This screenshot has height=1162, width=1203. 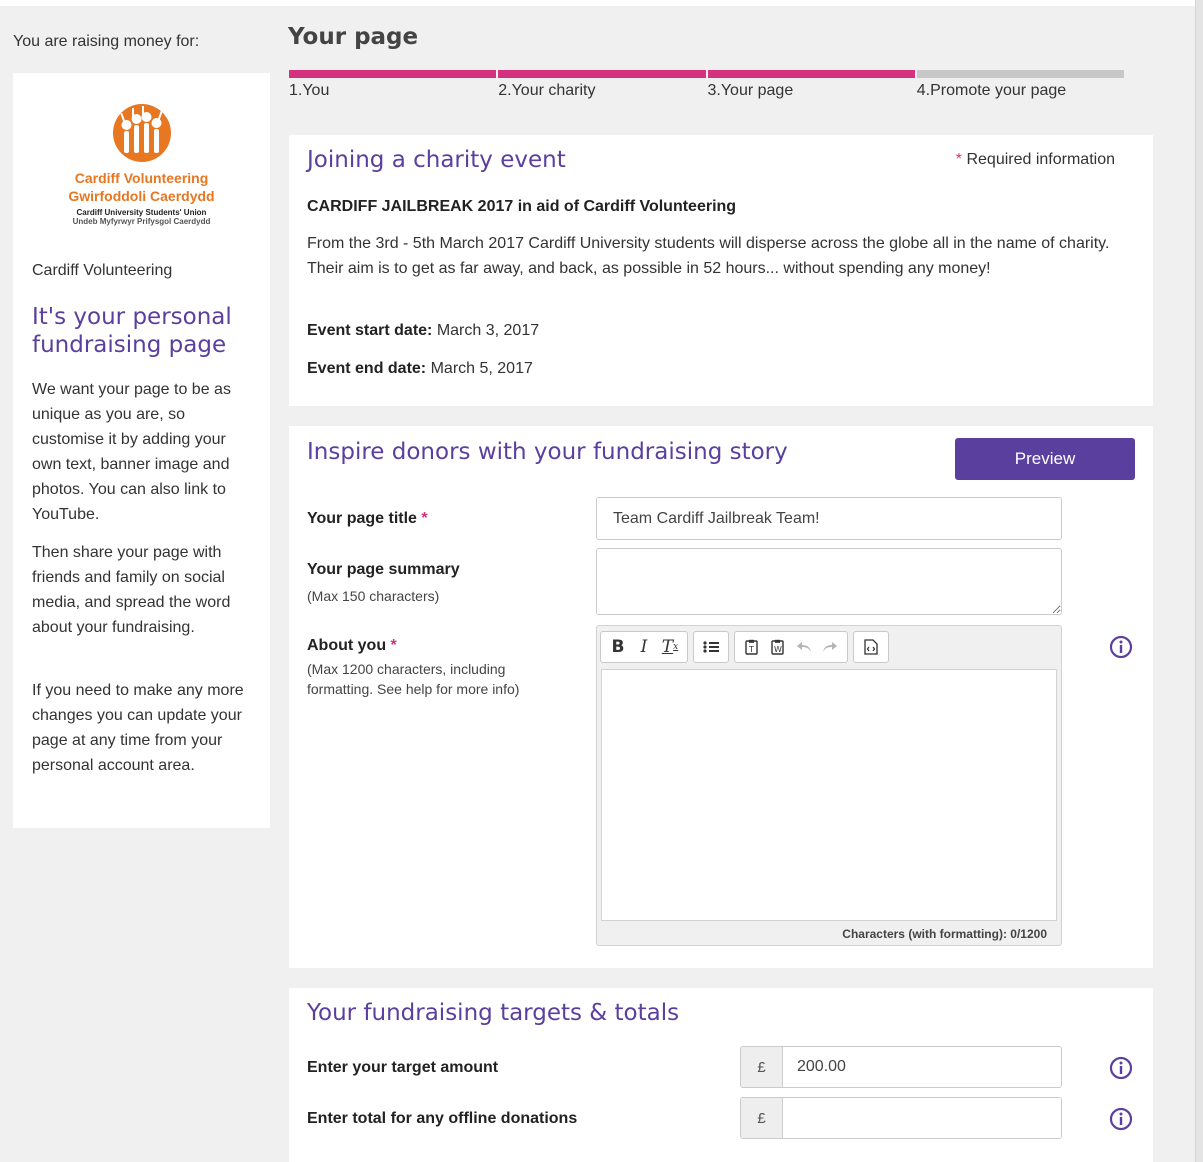 I want to click on bold-icon: B, so click(x=618, y=647).